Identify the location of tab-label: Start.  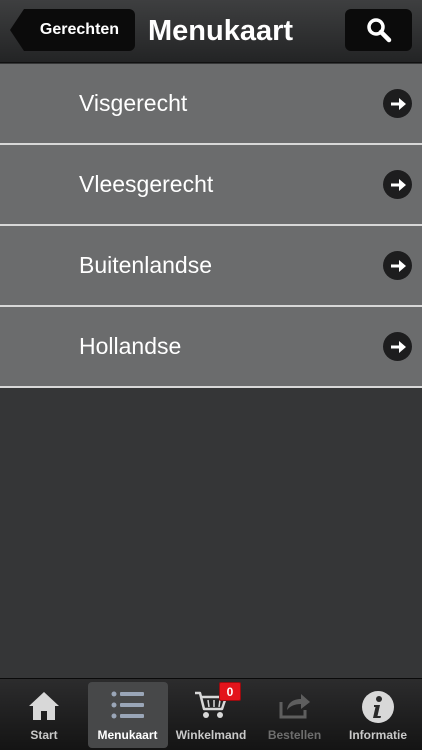
(44, 735).